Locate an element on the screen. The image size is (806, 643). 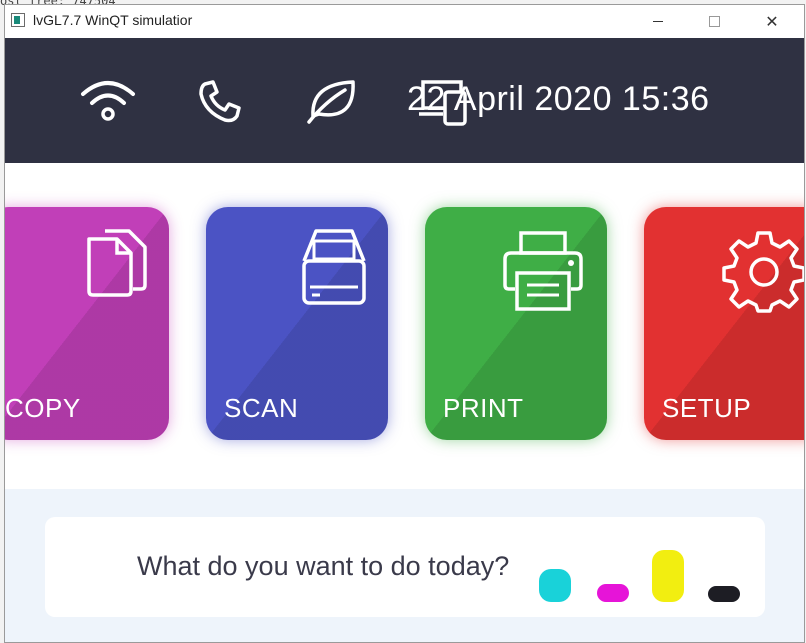
prompt-text: What do you want to do today? is located at coordinates (323, 566).